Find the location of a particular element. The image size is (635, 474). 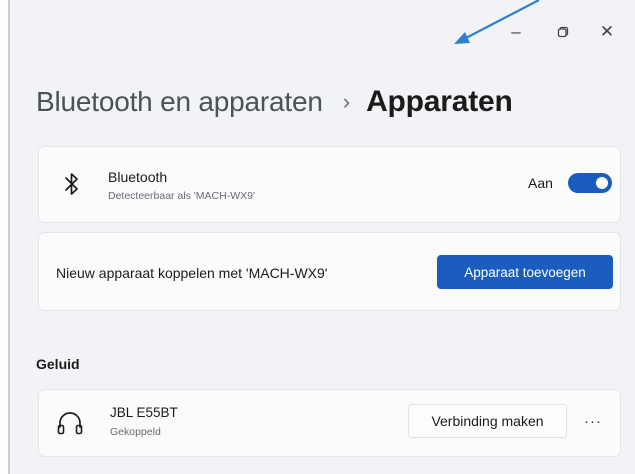

device-list-item: JBL E55BT Gekoppeld Verbinding maken ··· is located at coordinates (329, 423).